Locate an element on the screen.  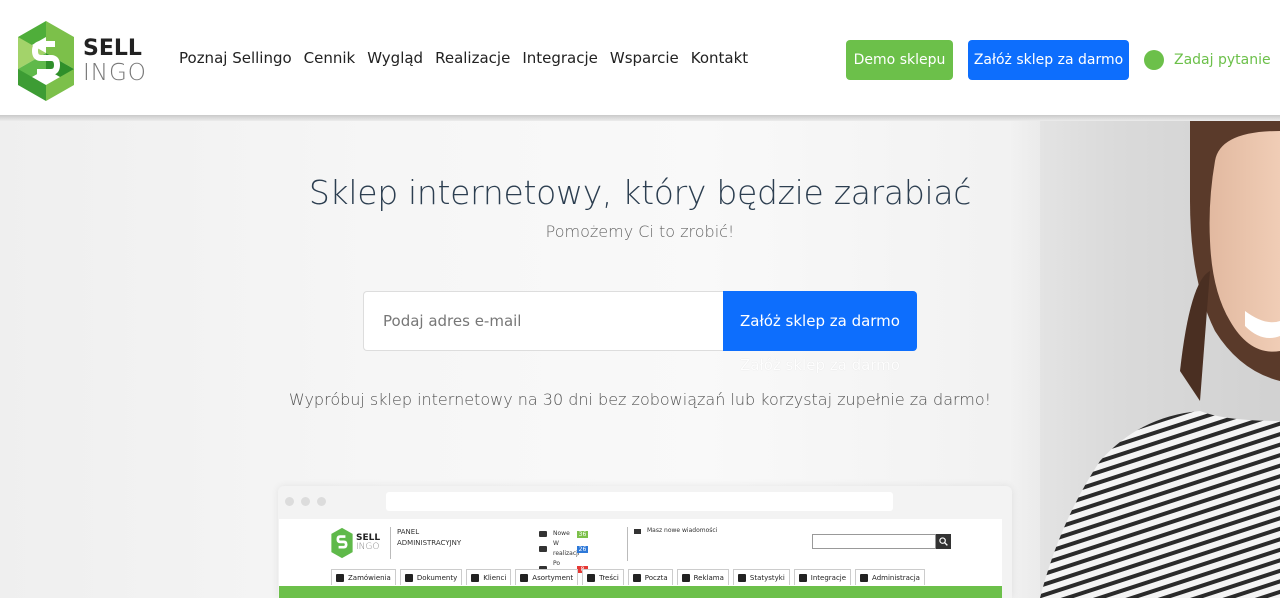
menu-tresci: Treści is located at coordinates (603, 577).